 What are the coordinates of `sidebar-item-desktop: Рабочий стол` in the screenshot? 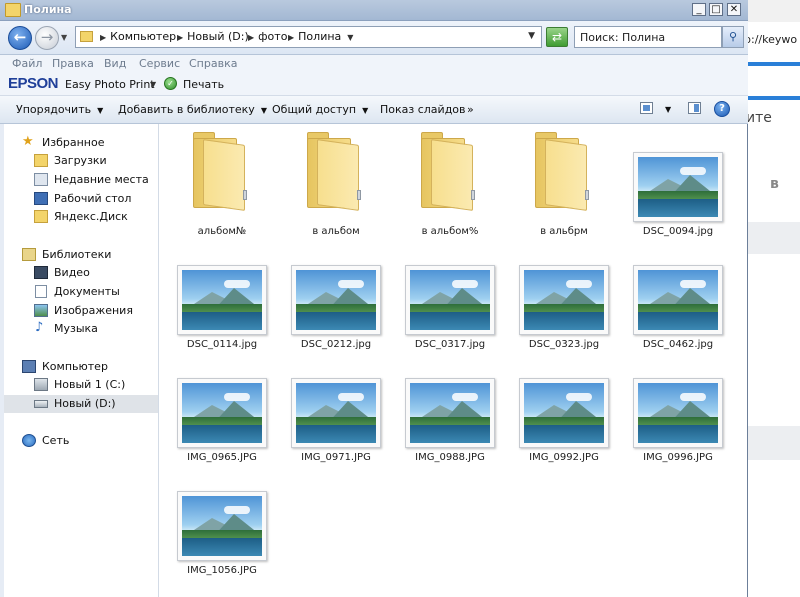 It's located at (81, 199).